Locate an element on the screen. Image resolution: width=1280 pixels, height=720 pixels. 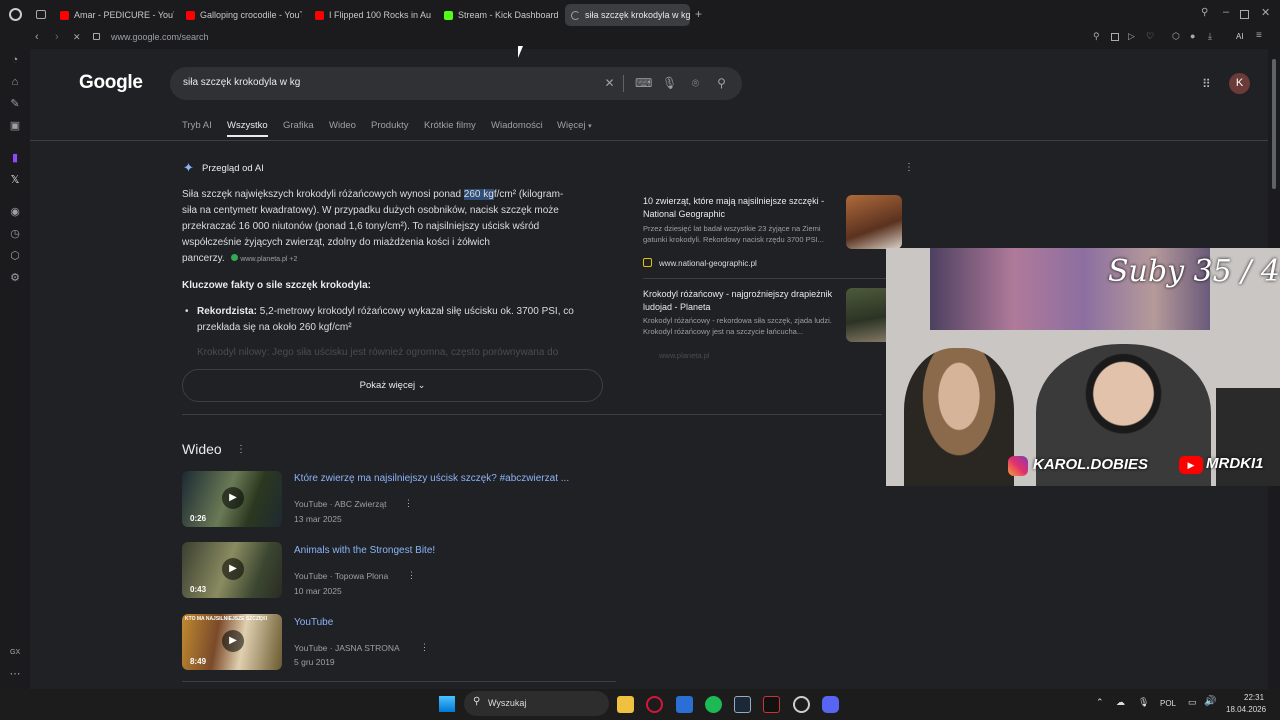
terminal-icon is located at coordinates (771, 704).